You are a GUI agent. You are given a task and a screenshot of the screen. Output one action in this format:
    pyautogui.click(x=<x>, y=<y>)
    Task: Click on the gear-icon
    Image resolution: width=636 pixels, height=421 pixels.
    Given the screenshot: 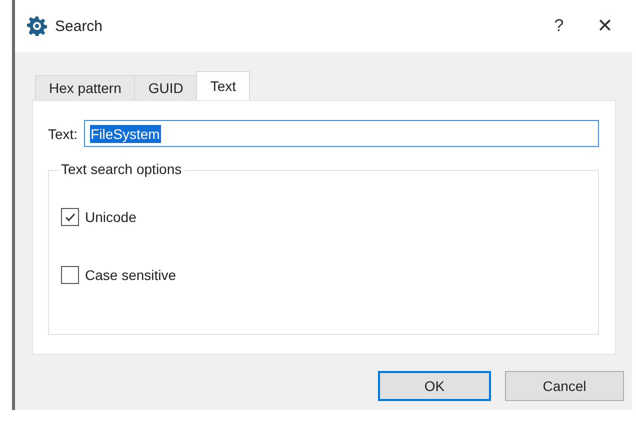 What is the action you would take?
    pyautogui.click(x=37, y=26)
    